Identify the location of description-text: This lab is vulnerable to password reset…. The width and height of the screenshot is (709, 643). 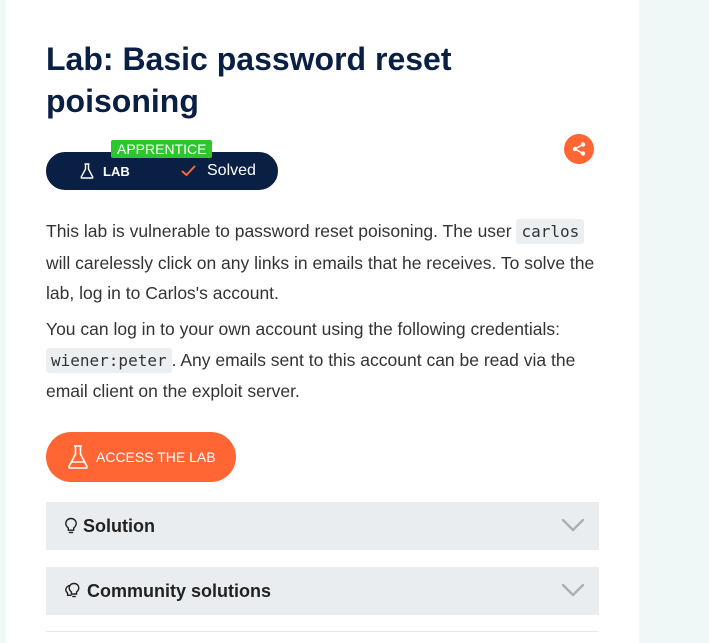
(281, 231).